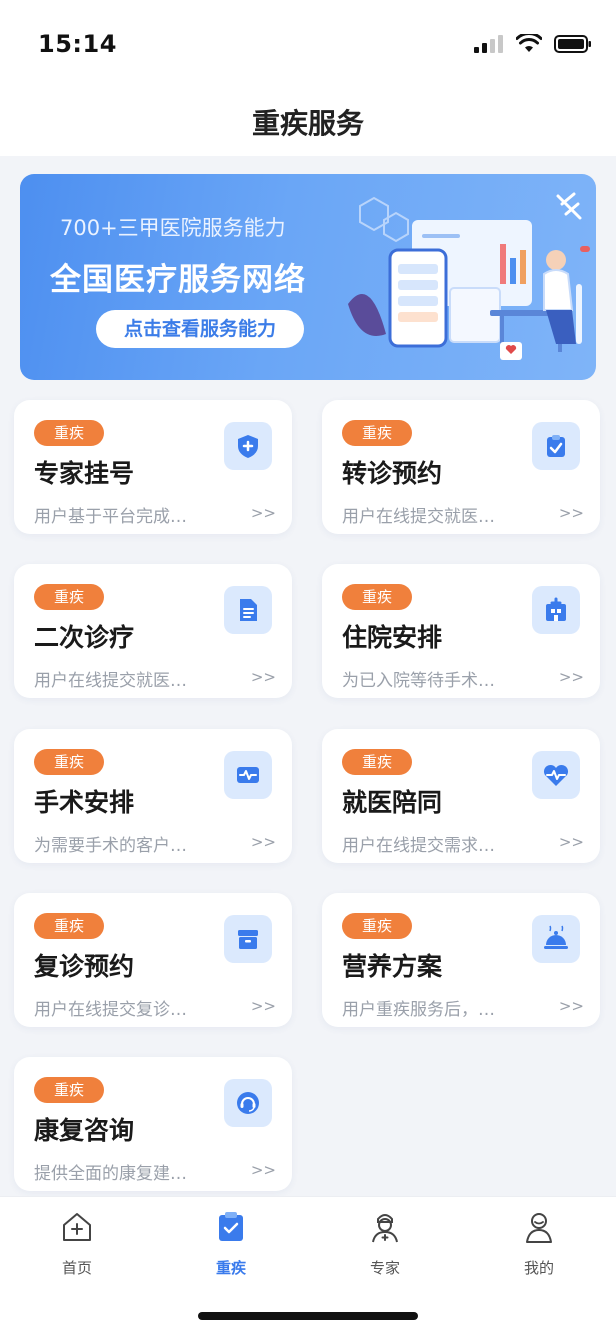 The image size is (616, 1334). What do you see at coordinates (556, 610) in the screenshot?
I see `hospital-icon` at bounding box center [556, 610].